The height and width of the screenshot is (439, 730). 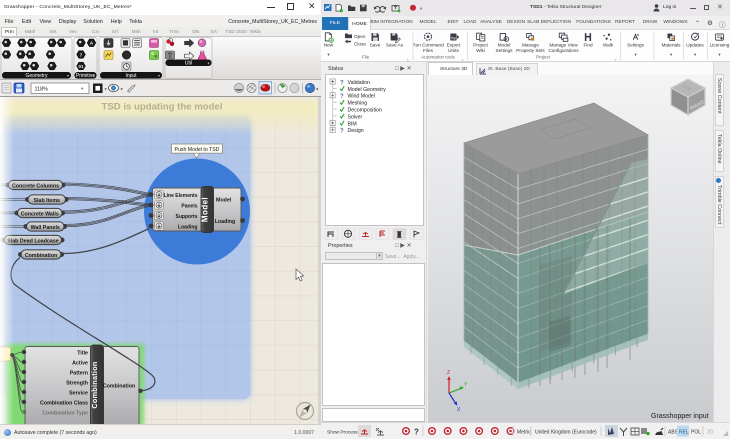 I want to click on svg-text: Decomposition, so click(x=365, y=111).